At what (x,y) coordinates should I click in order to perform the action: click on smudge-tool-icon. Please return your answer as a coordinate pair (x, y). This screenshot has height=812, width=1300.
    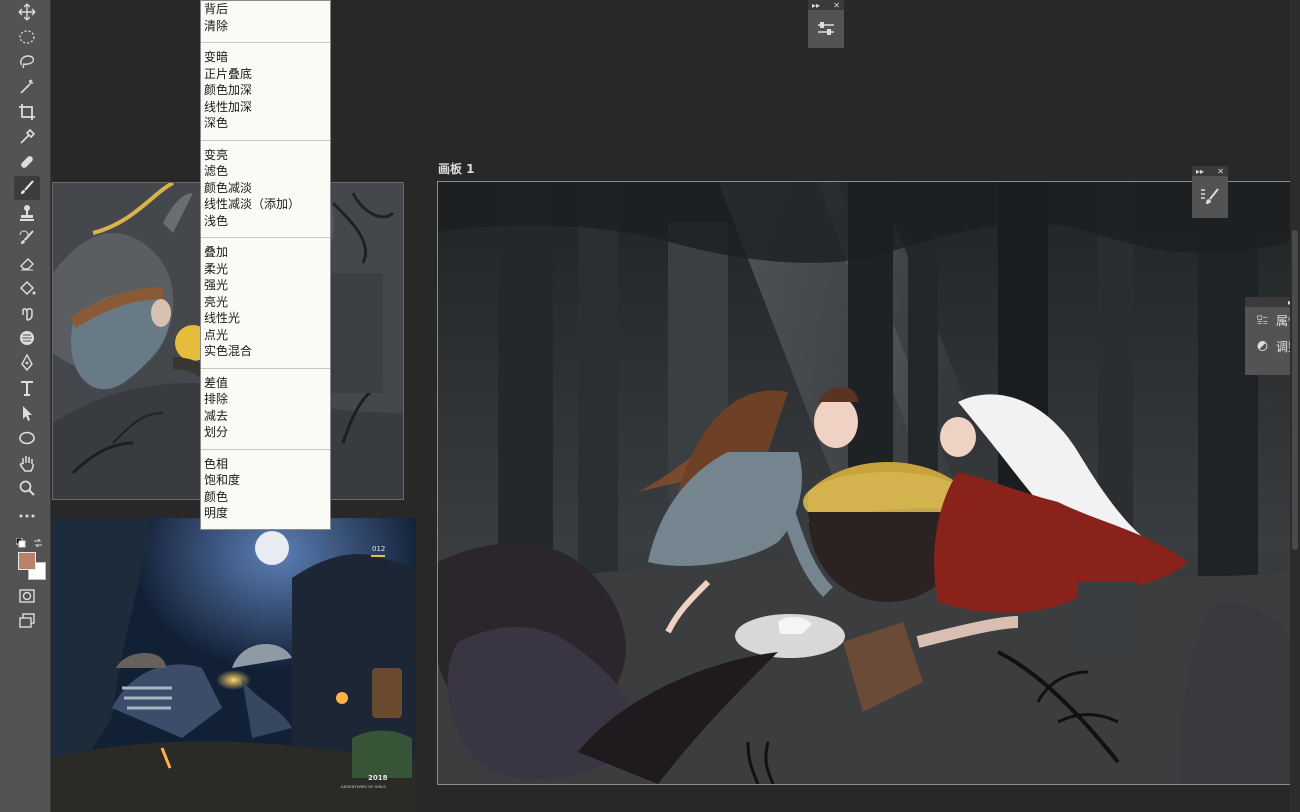
    Looking at the image, I should click on (27, 313).